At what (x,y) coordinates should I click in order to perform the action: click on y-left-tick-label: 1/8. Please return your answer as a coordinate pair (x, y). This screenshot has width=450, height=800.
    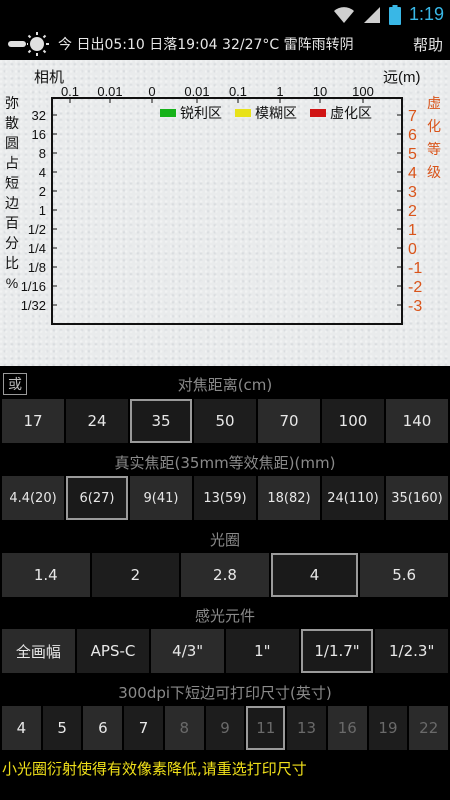
    Looking at the image, I should click on (37, 267).